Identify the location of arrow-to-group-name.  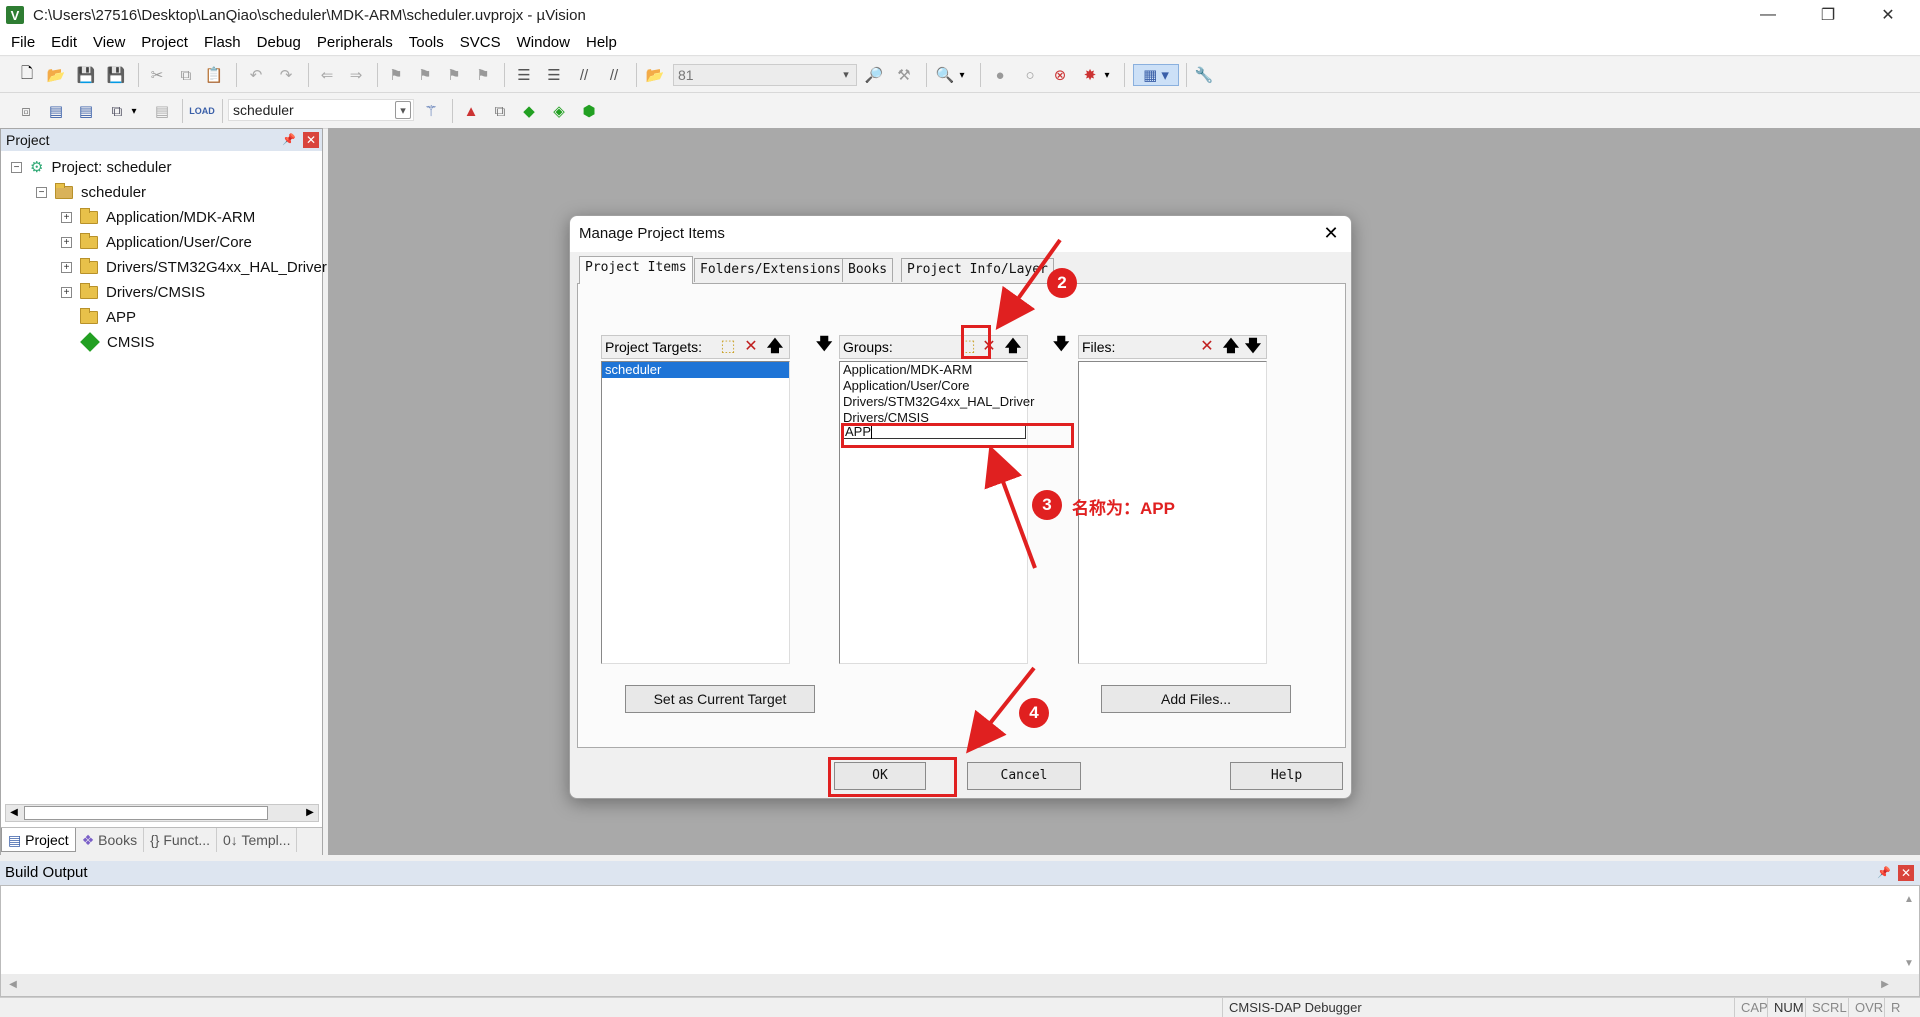
(1010, 506).